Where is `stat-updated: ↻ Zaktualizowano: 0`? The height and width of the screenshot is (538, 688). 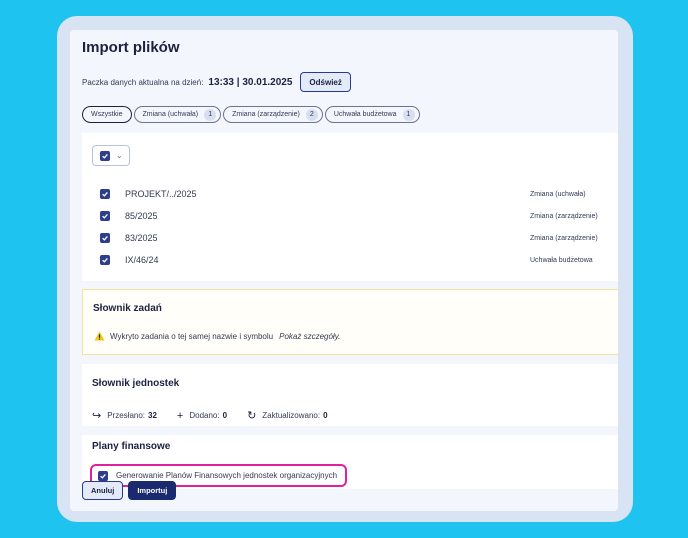 stat-updated: ↻ Zaktualizowano: 0 is located at coordinates (287, 415).